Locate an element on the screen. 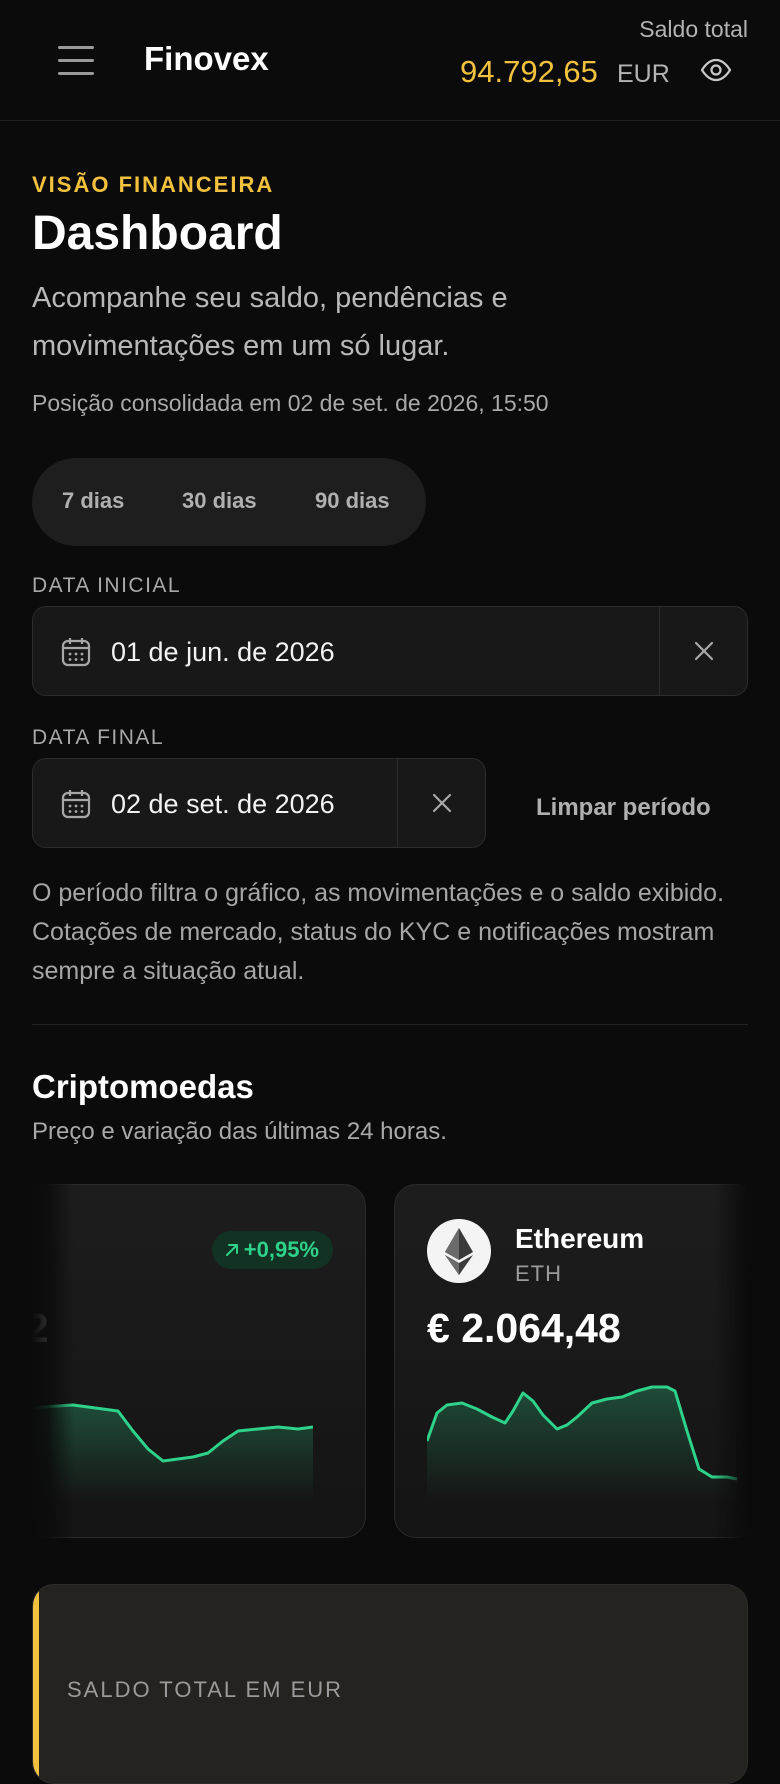 Image resolution: width=780 pixels, height=1784 pixels. end-date-input: 02 de set. de 2026 is located at coordinates (215, 803).